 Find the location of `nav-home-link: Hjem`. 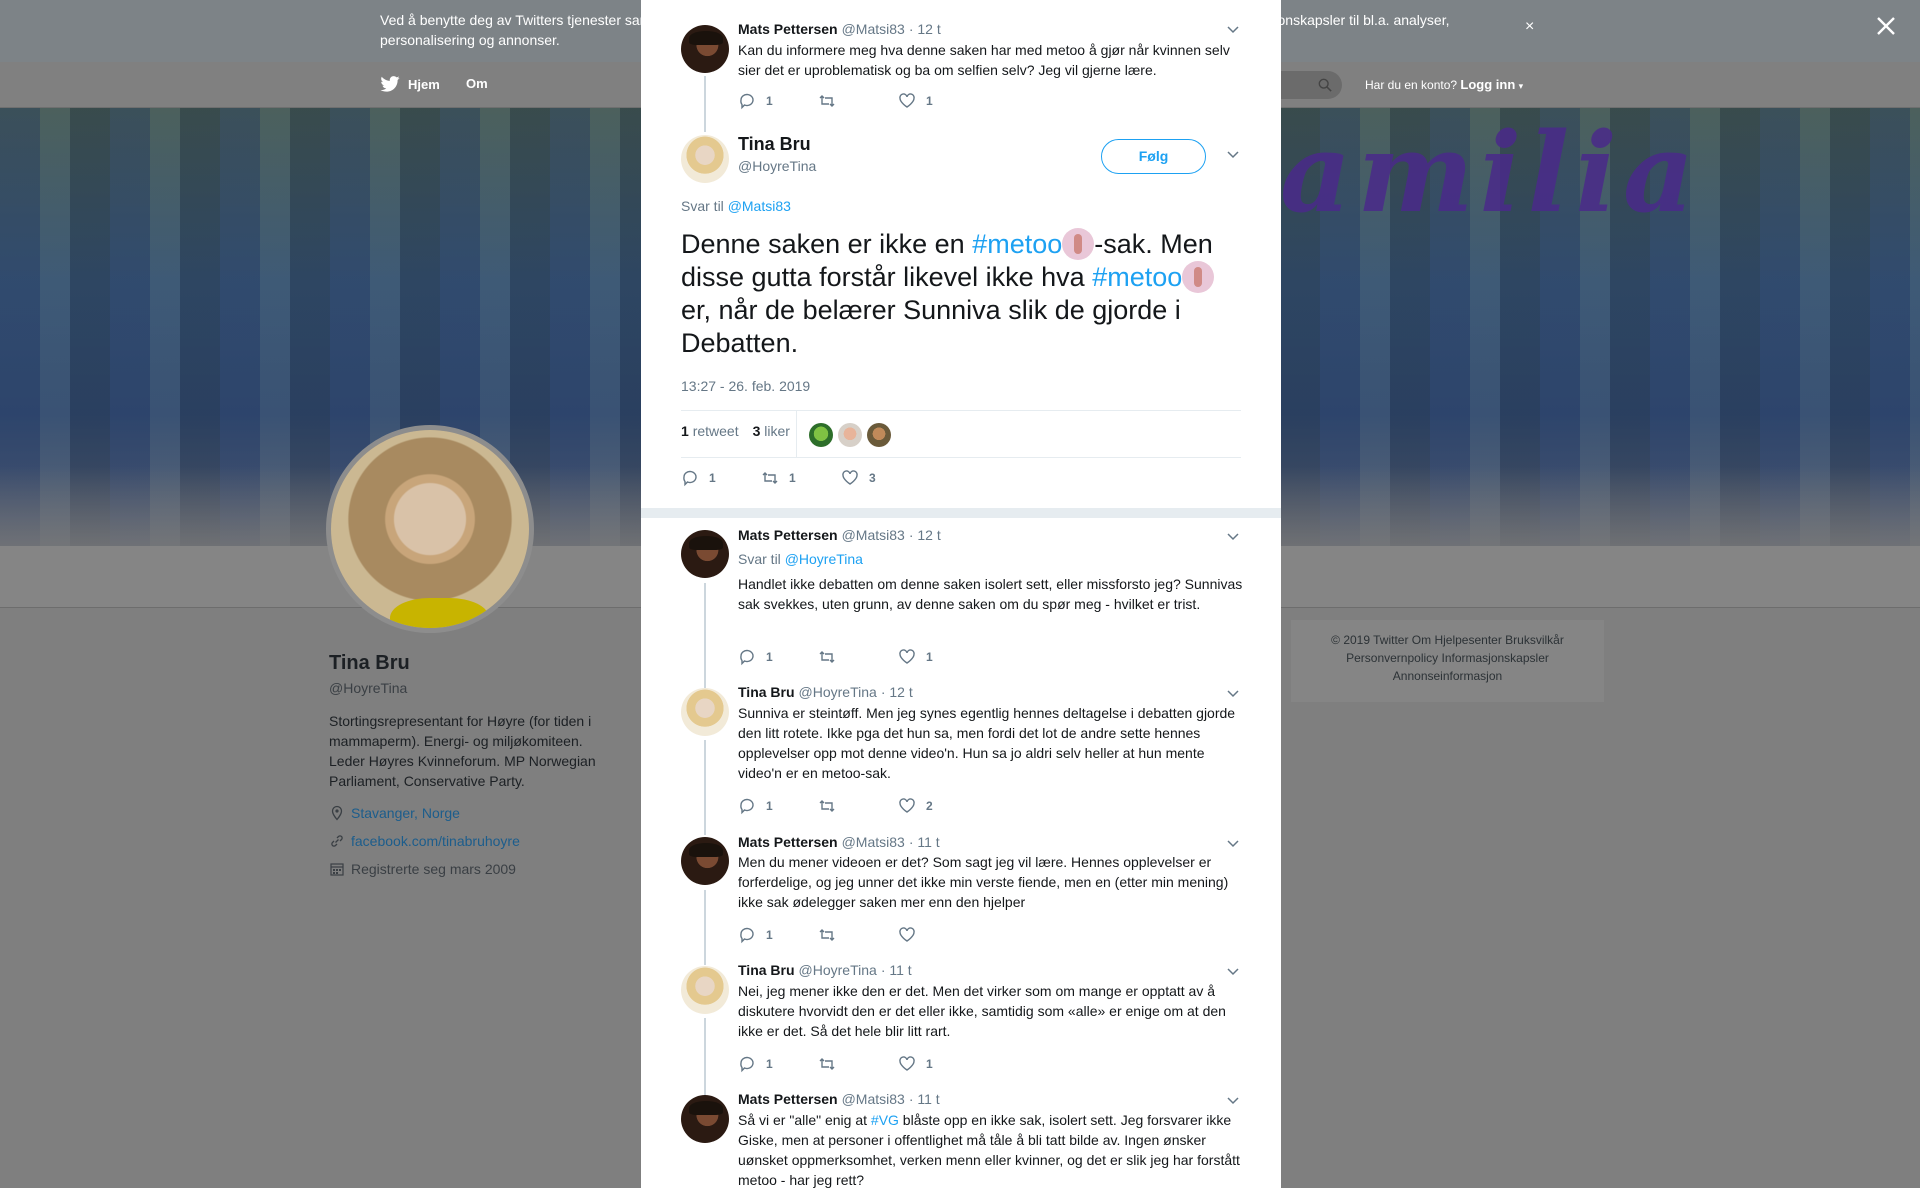

nav-home-link: Hjem is located at coordinates (410, 84).